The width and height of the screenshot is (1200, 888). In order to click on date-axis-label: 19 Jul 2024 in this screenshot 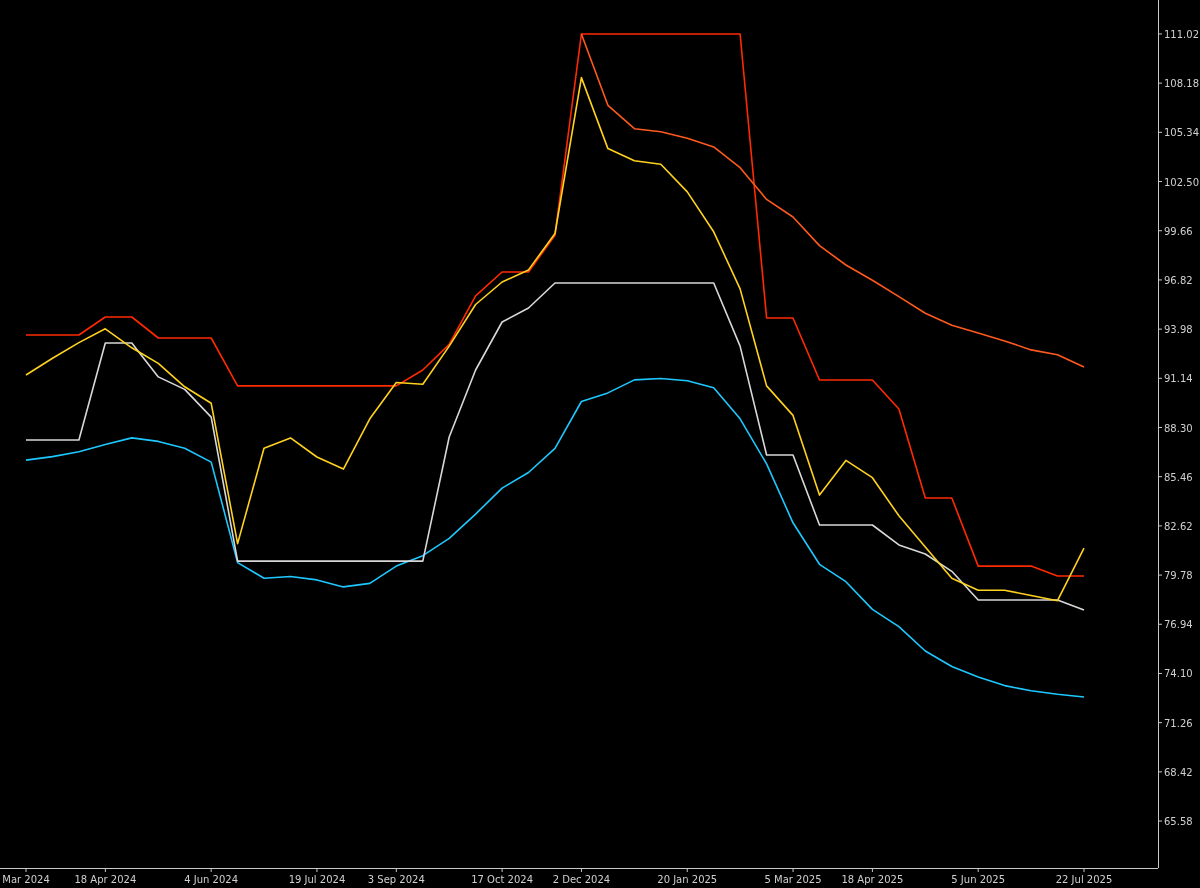, I will do `click(317, 879)`.